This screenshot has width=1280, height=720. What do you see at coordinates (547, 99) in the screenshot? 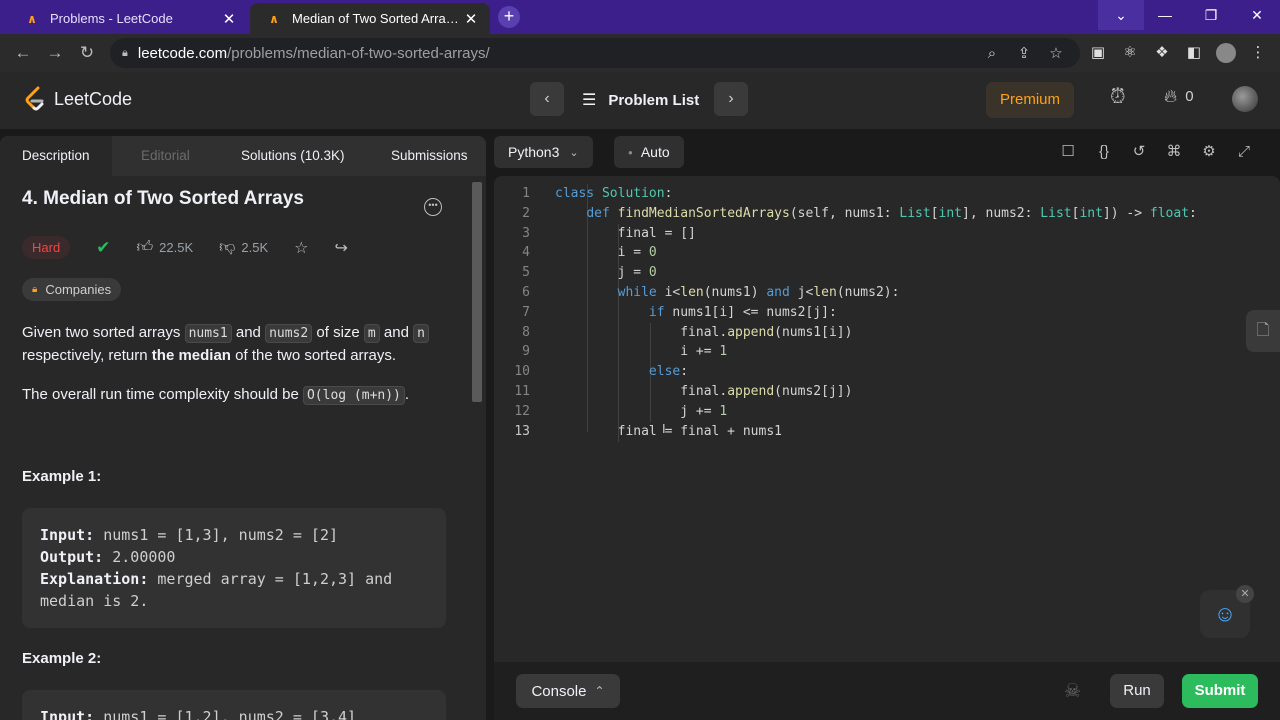
I see `prev-problem-button: ‹` at bounding box center [547, 99].